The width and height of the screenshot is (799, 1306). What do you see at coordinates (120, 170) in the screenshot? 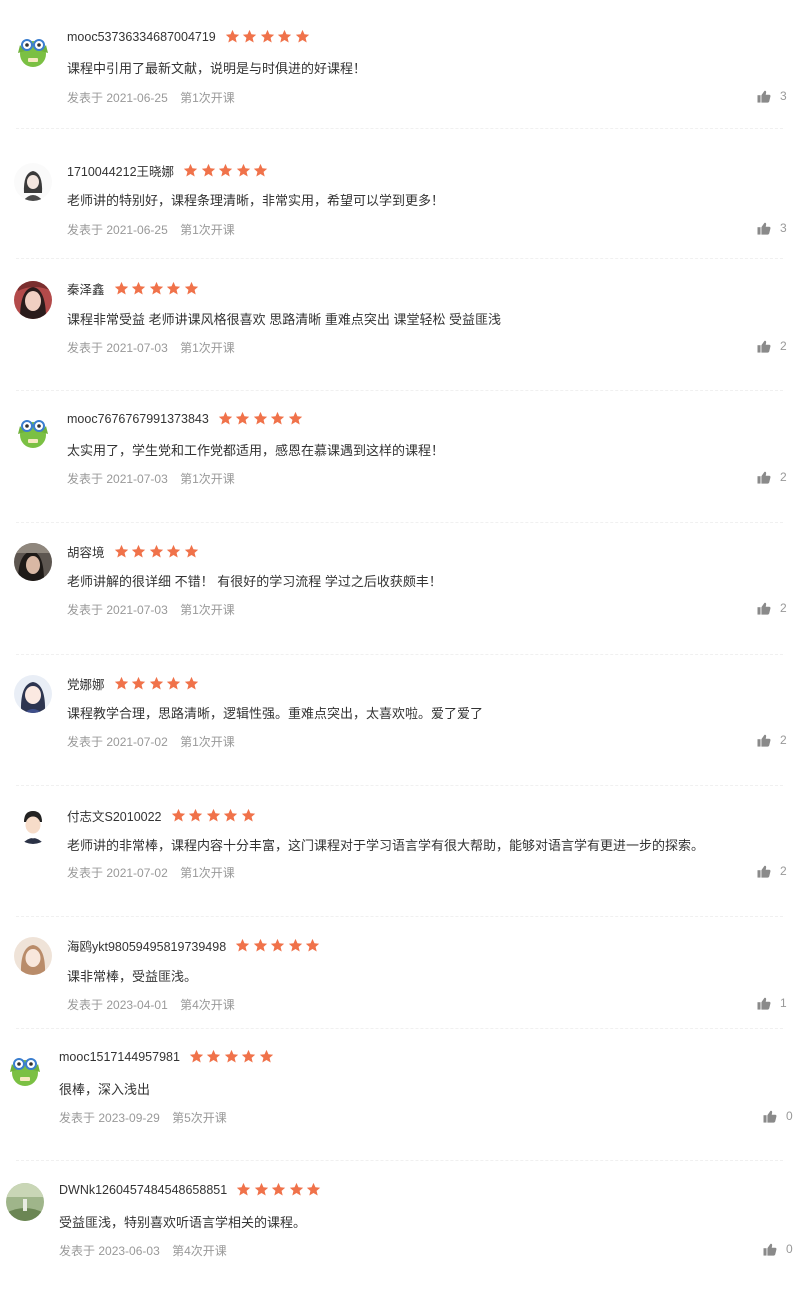
I see `username: 1710044212王晓娜` at bounding box center [120, 170].